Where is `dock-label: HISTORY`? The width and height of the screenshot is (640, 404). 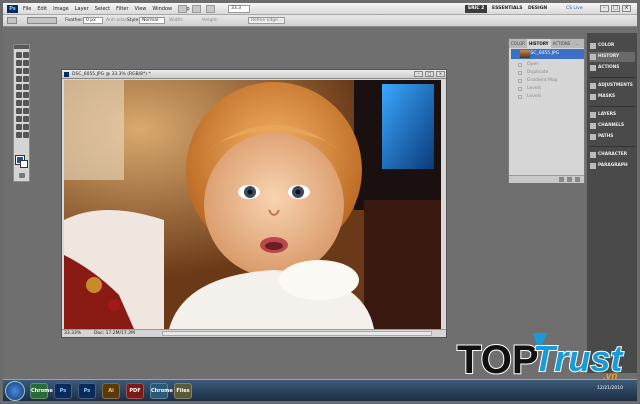
dock-label: HISTORY is located at coordinates (609, 56).